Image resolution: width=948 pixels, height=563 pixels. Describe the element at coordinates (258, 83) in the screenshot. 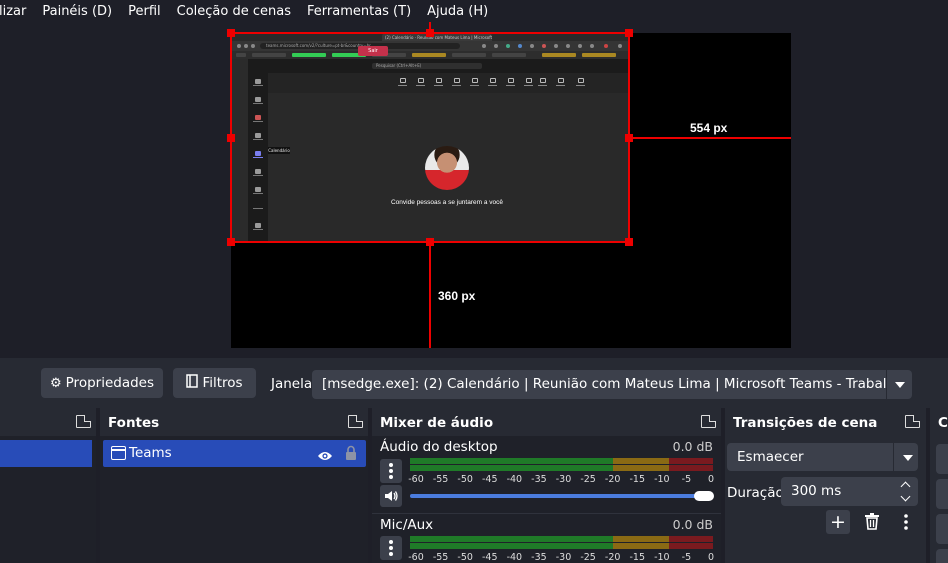

I see `rail-activity` at that location.